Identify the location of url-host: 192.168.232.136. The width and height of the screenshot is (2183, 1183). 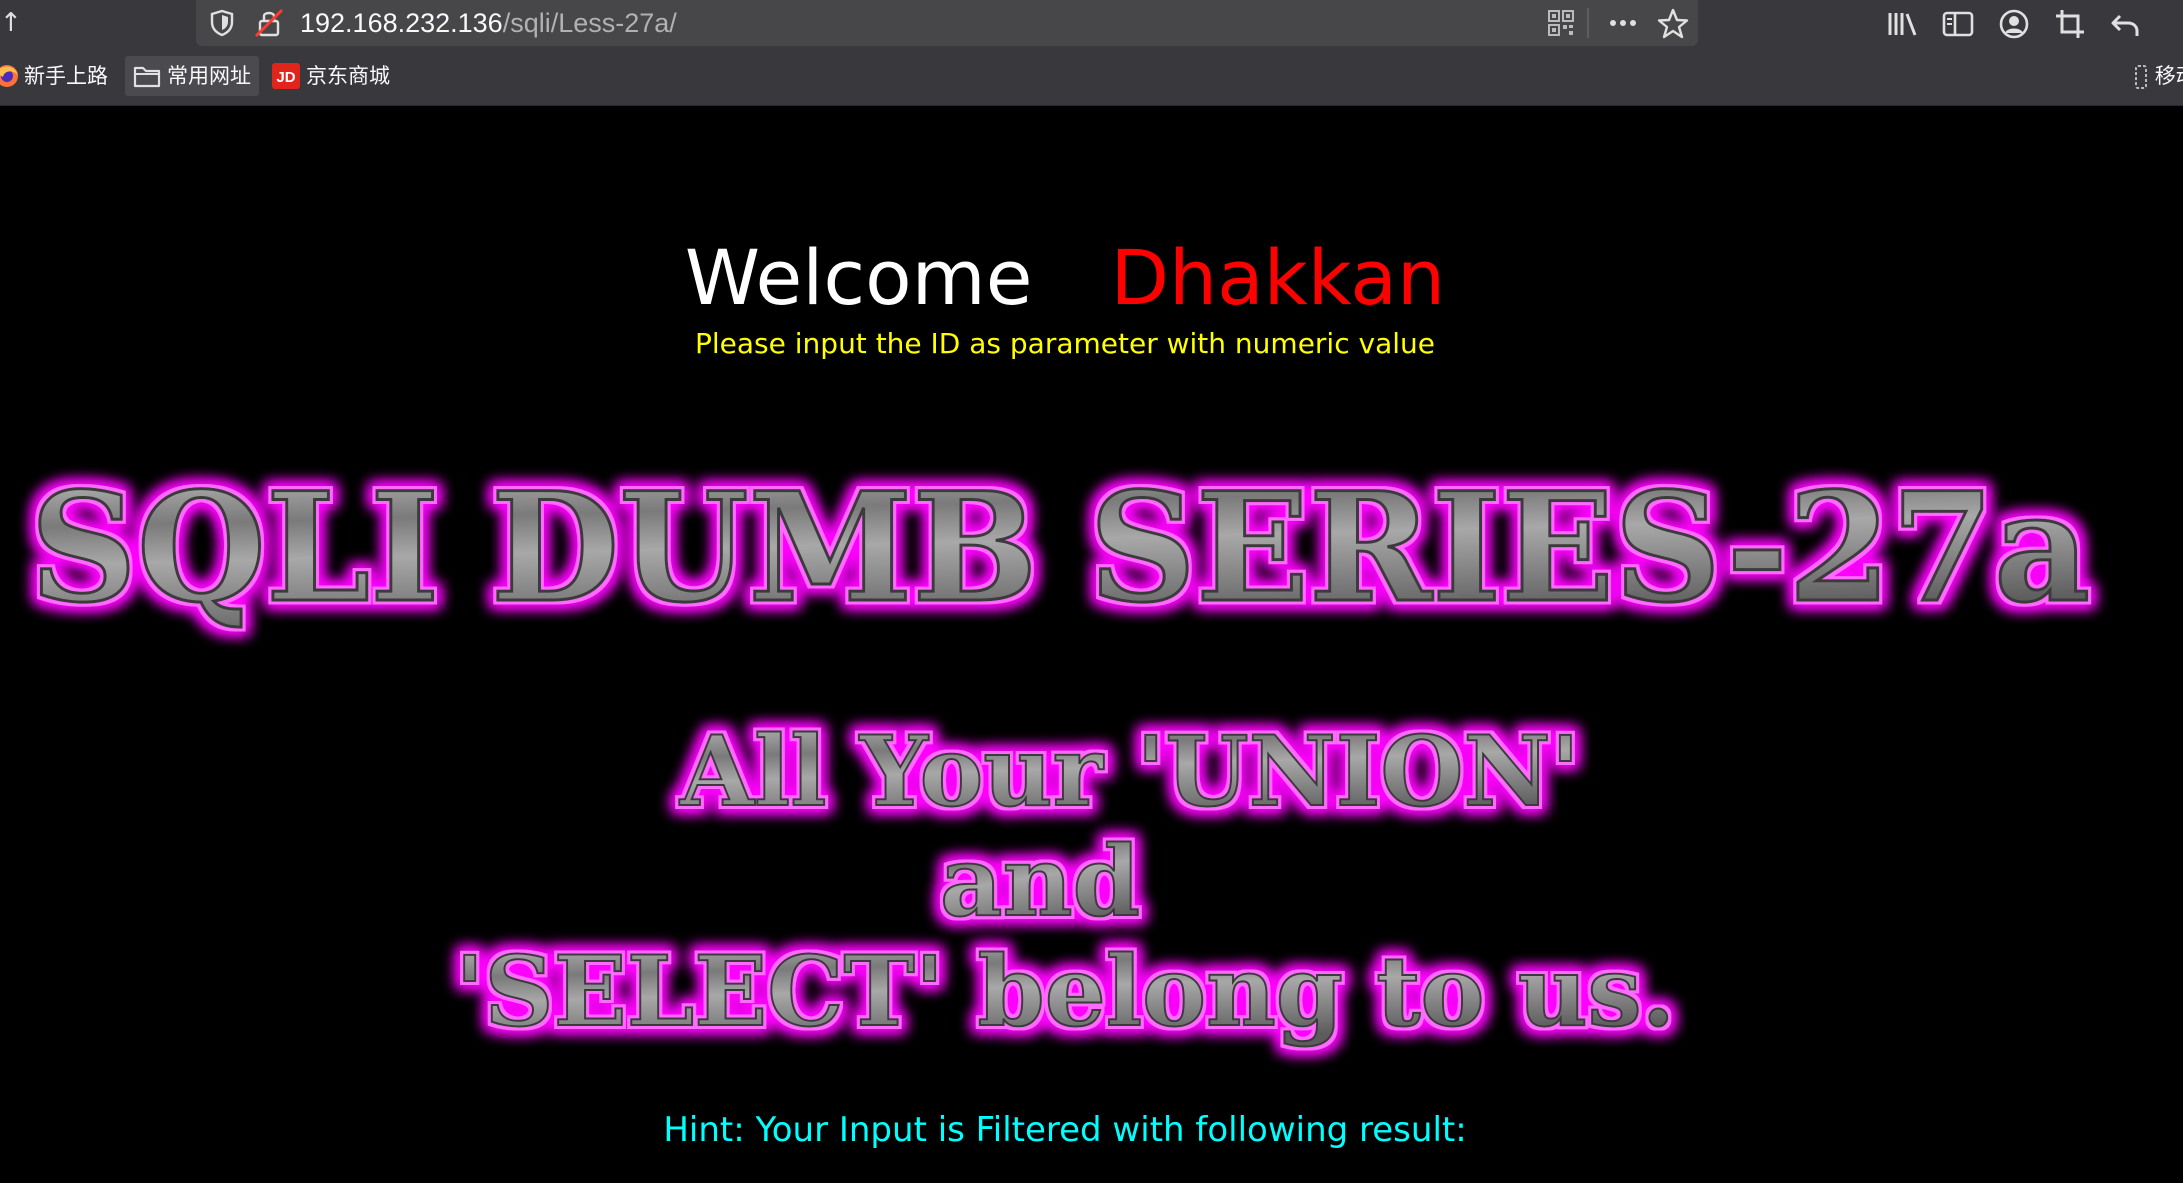
(401, 23).